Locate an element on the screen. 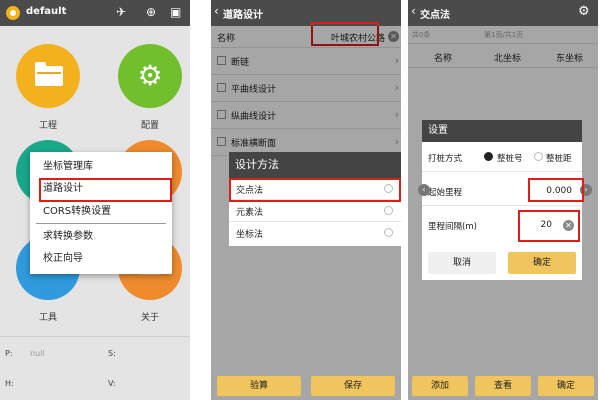 This screenshot has width=600, height=400. status-s-label: S: is located at coordinates (112, 353).